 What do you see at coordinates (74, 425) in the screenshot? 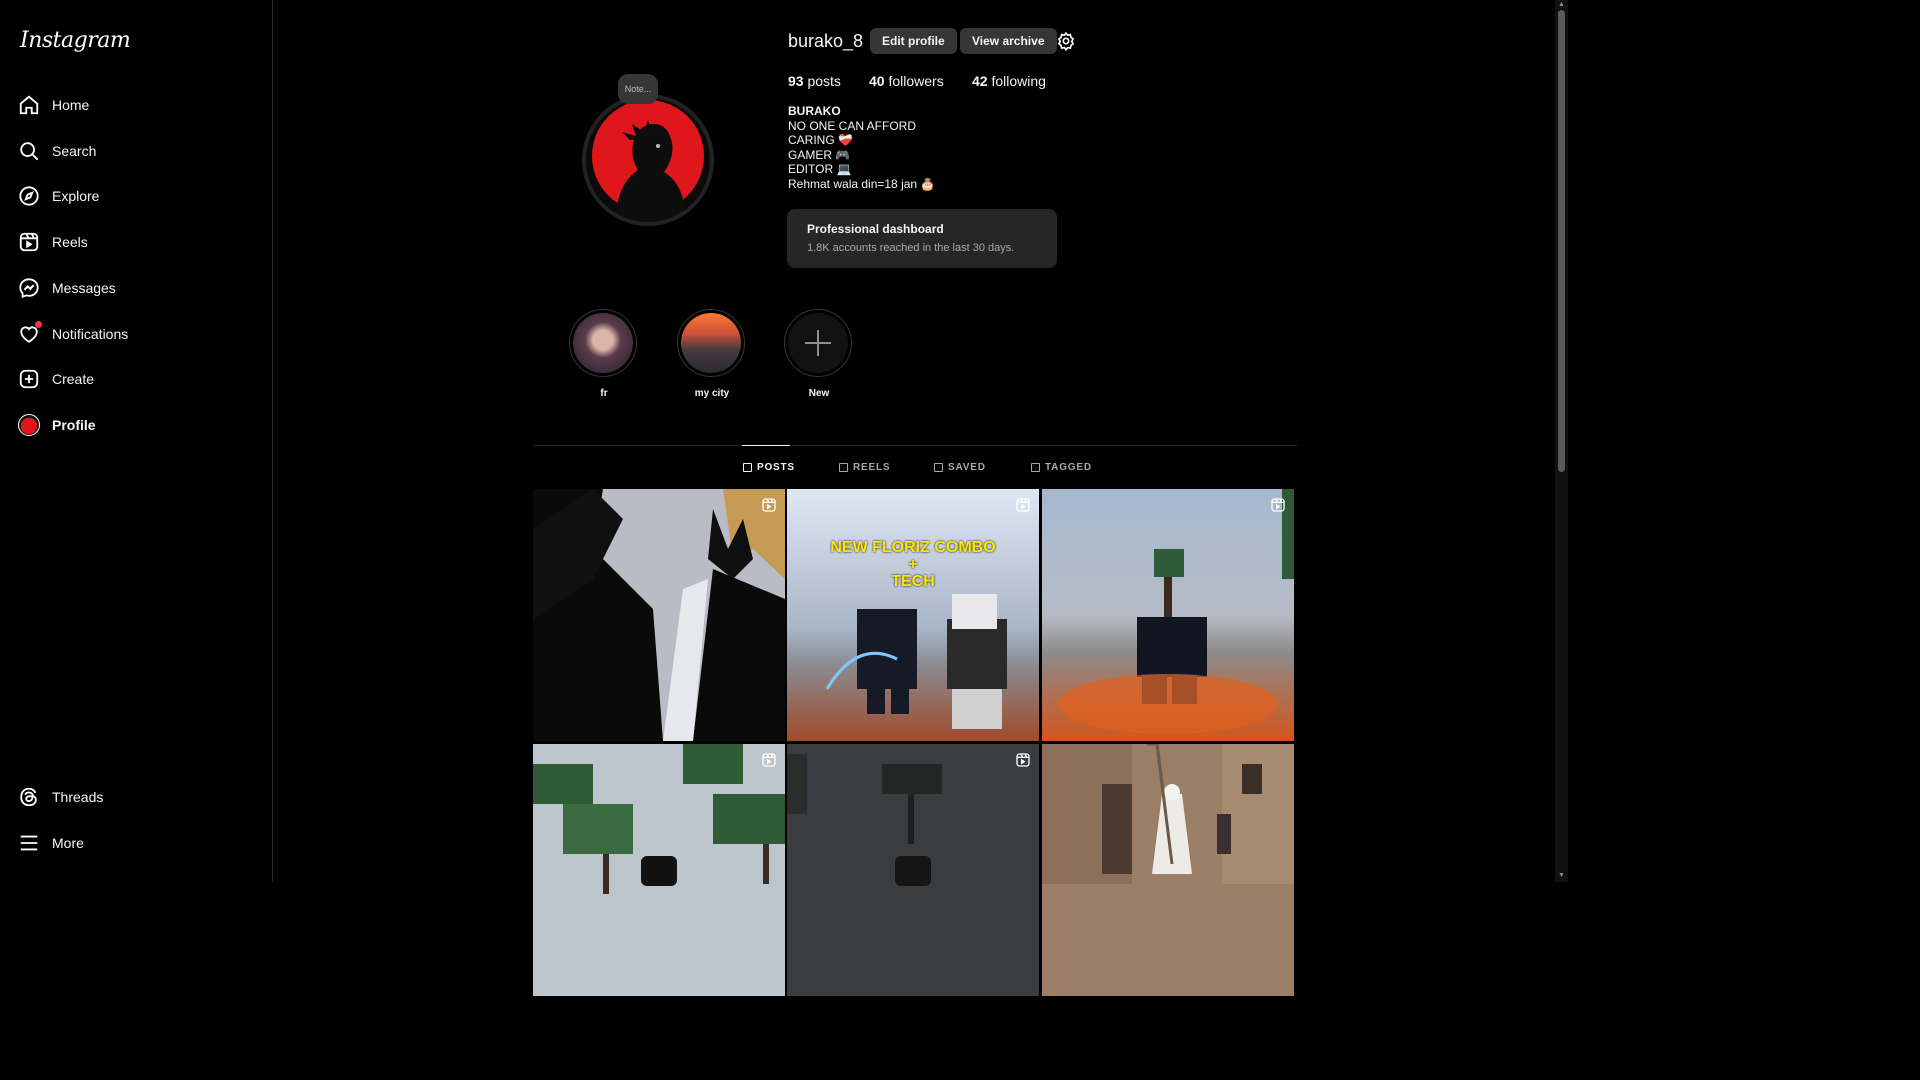
I see `nav-profile-label: Profile` at bounding box center [74, 425].